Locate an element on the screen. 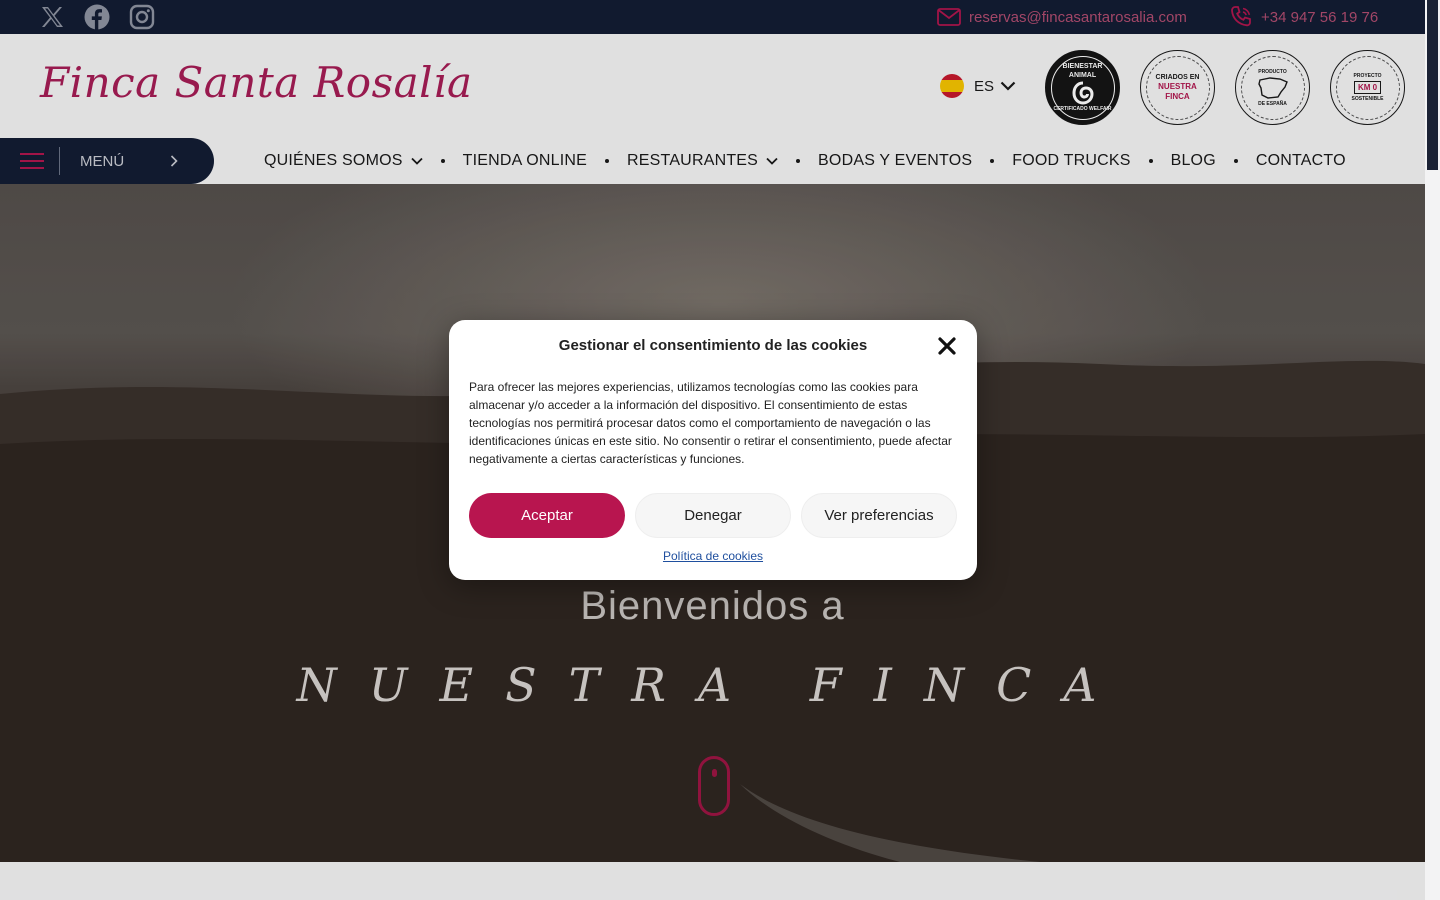 Image resolution: width=1440 pixels, height=900 pixels. cookie-policy-link: Política de cookies is located at coordinates (713, 556).